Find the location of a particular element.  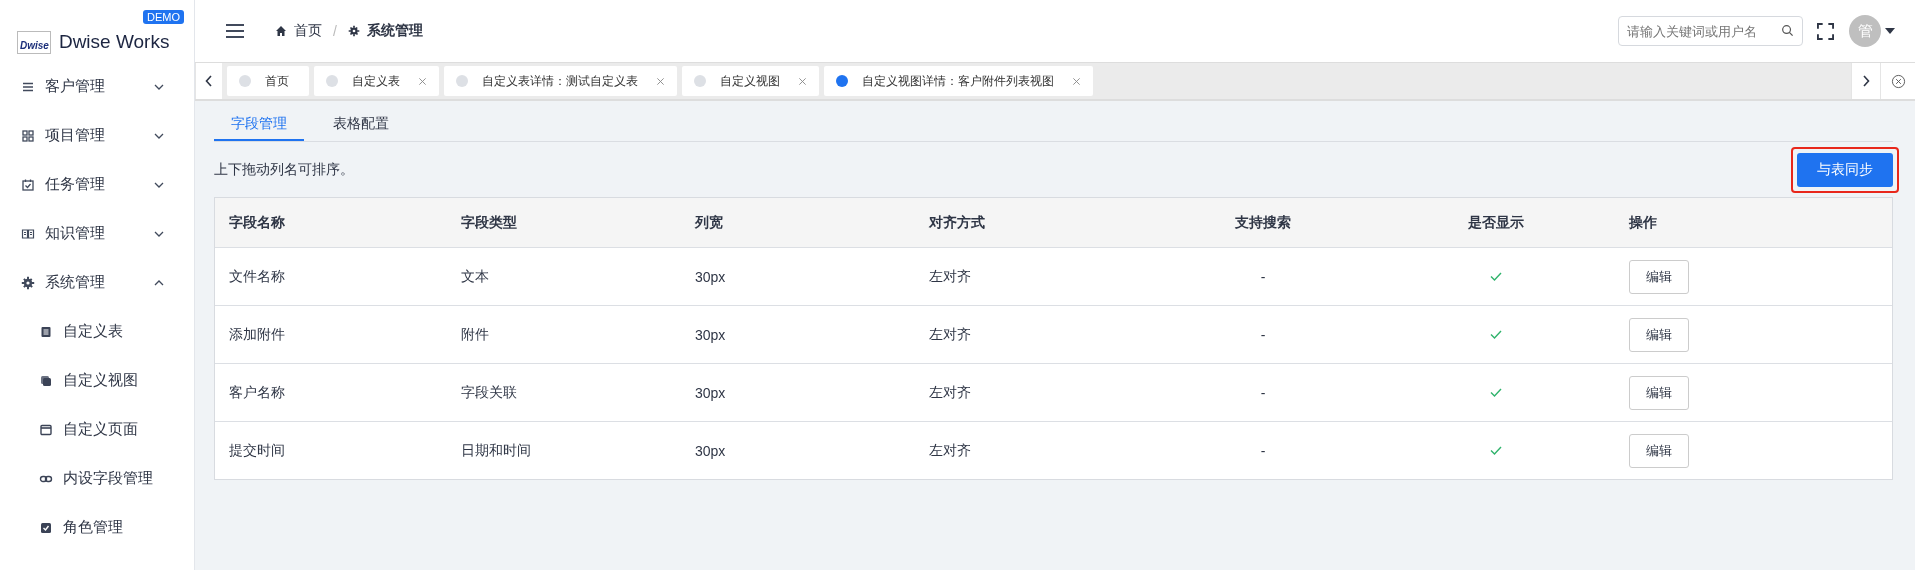

menu-item: 知识管理 is located at coordinates (97, 233).